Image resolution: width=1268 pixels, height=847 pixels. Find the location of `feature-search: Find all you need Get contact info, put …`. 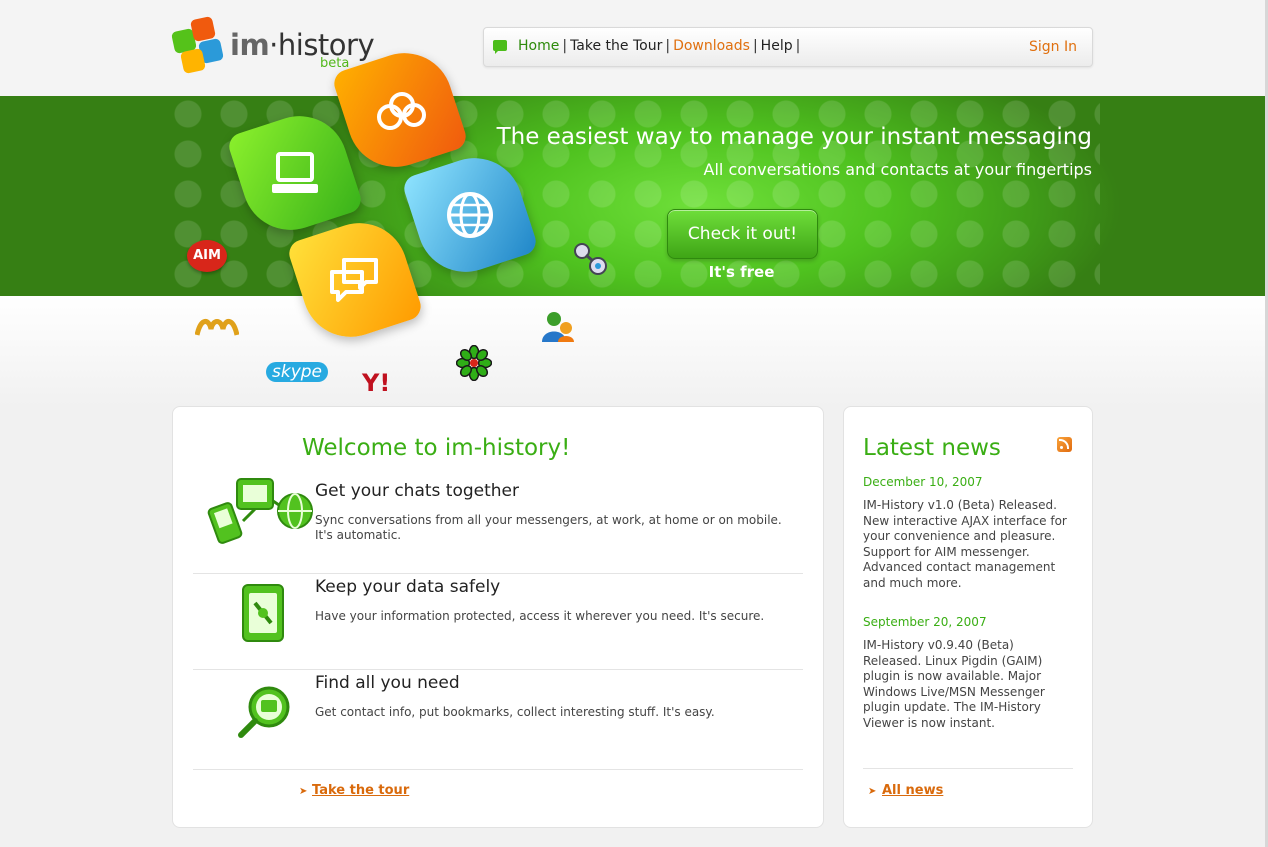

feature-search: Find all you need Get contact info, put … is located at coordinates (498, 719).